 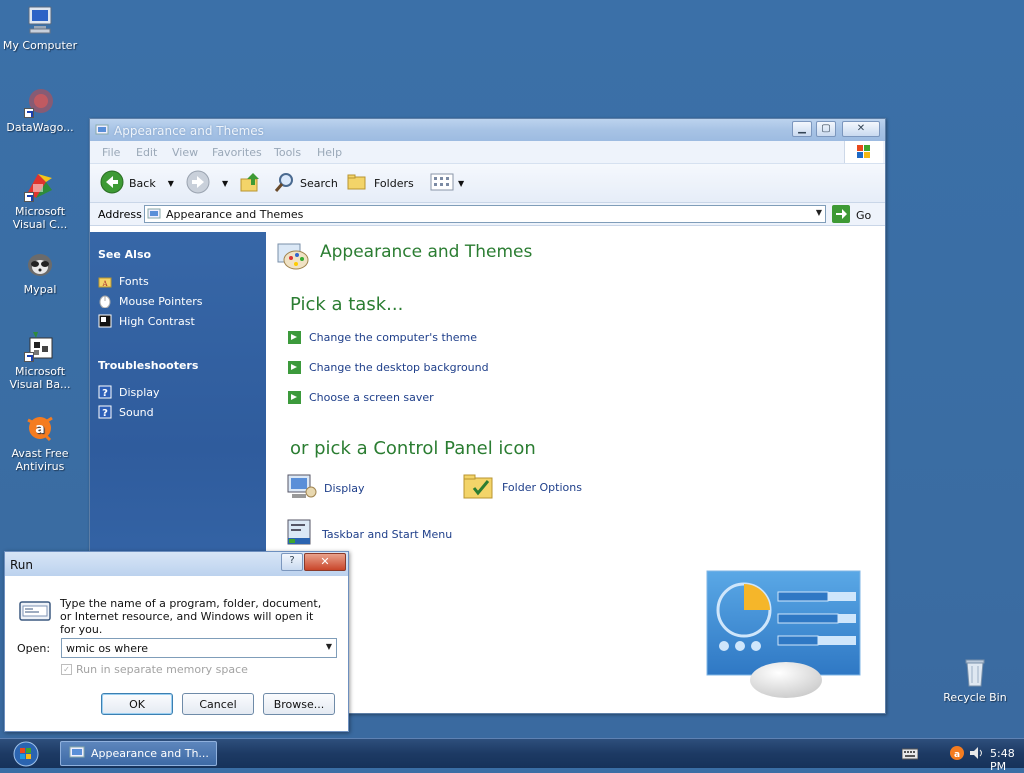 I want to click on open-input: wmic os where ▼, so click(x=199, y=648).